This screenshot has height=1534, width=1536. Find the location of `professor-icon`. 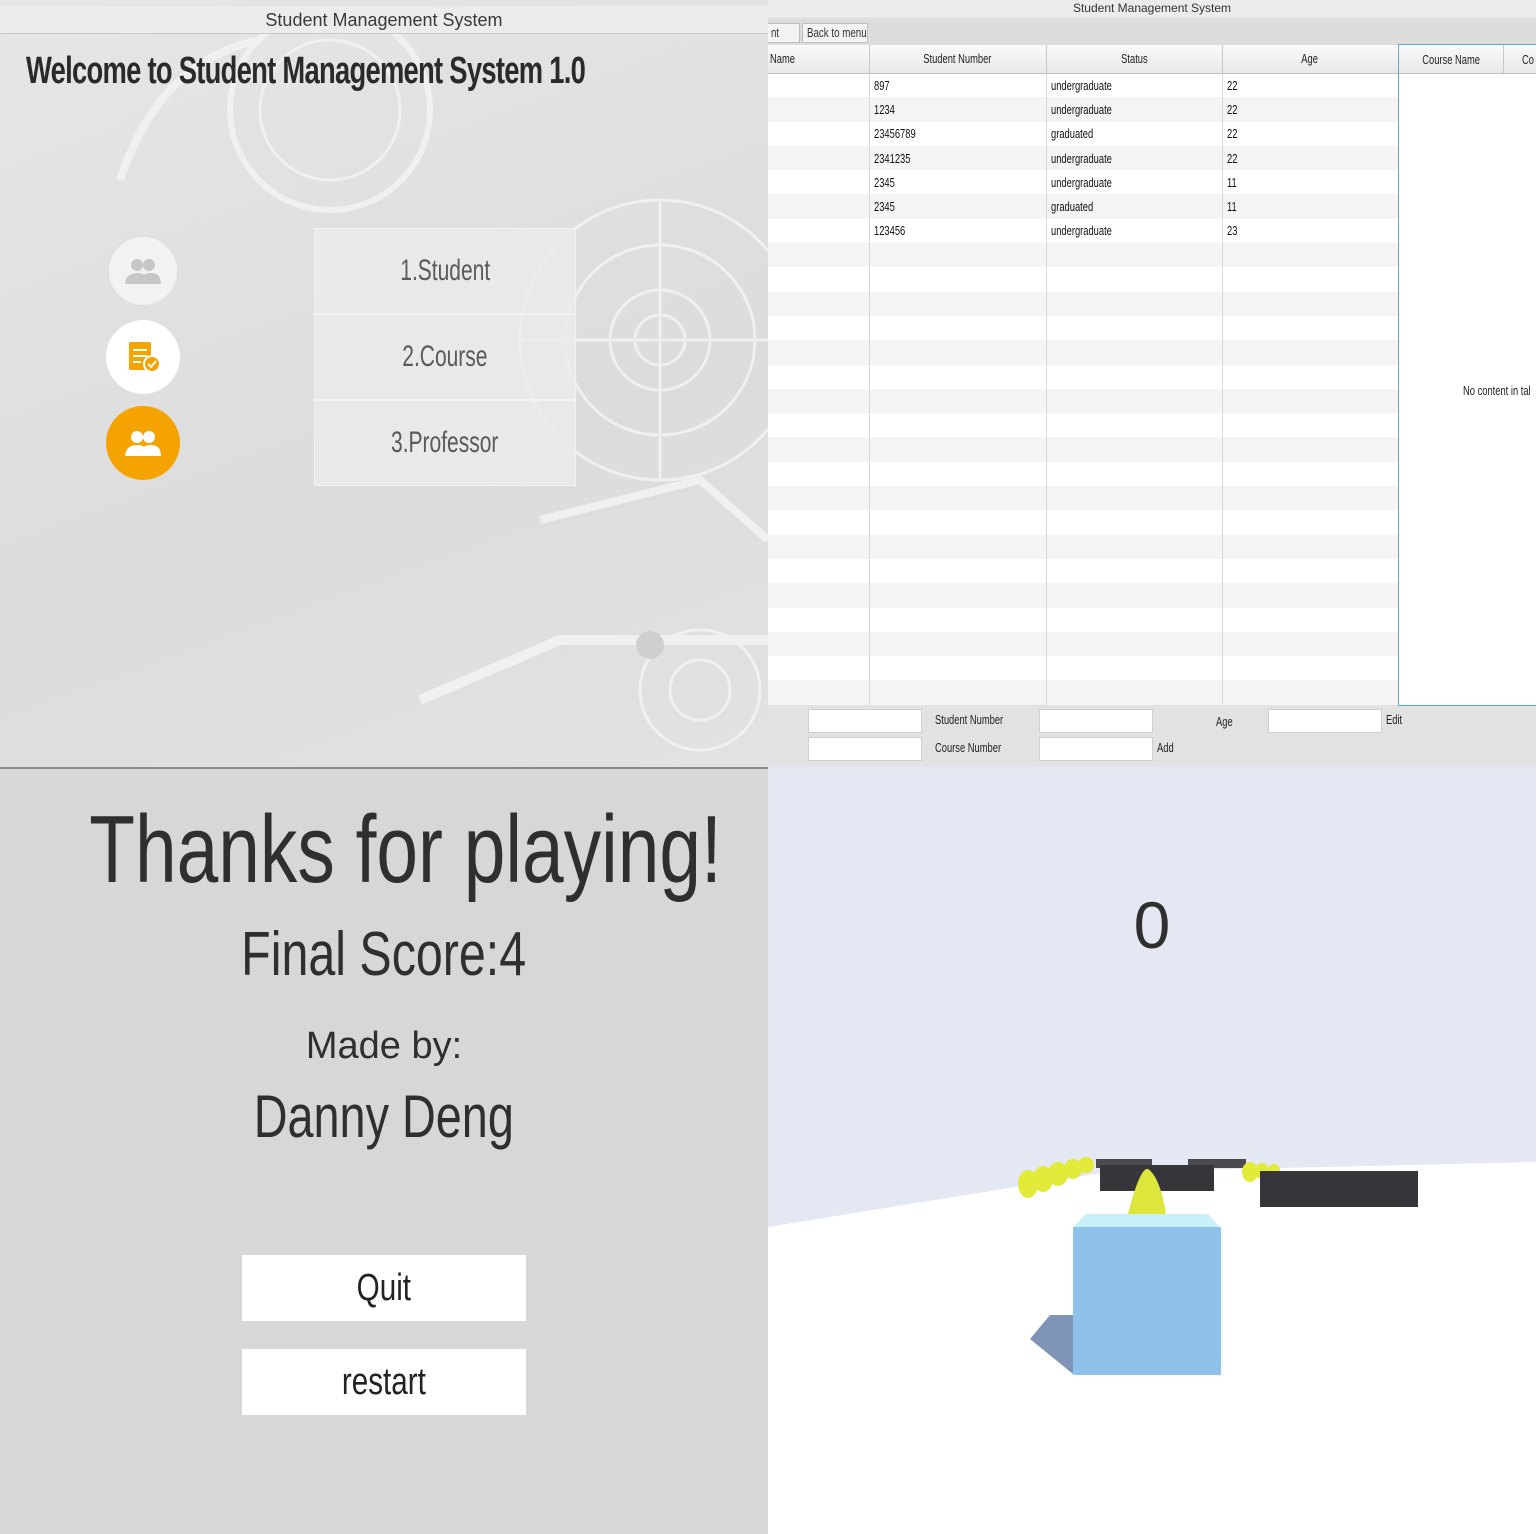

professor-icon is located at coordinates (143, 443).